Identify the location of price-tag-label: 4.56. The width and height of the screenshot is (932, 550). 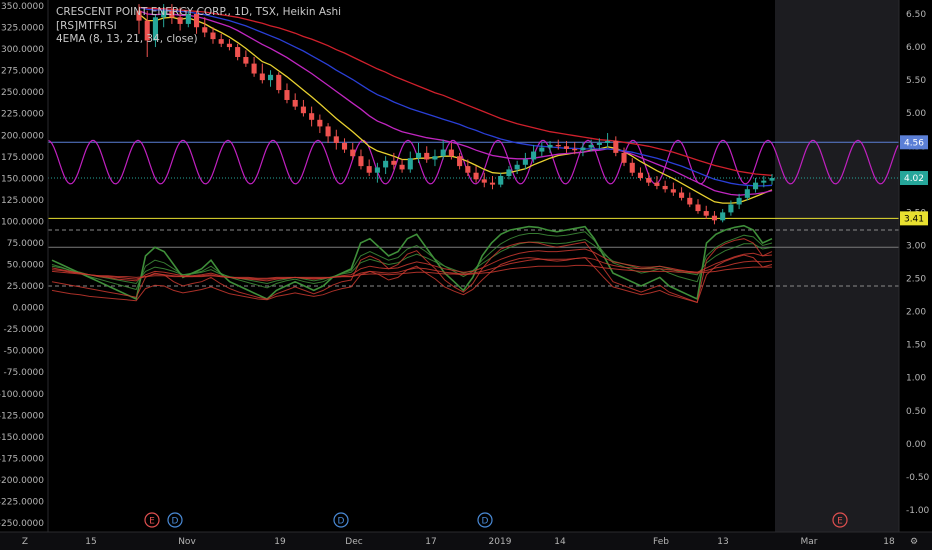
(914, 143).